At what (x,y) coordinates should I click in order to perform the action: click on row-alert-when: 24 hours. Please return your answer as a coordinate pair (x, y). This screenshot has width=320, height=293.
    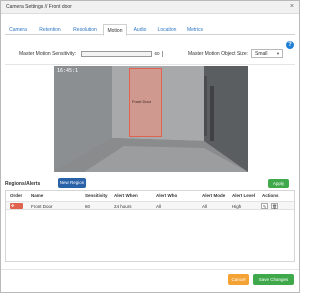
    Looking at the image, I should click on (123, 206).